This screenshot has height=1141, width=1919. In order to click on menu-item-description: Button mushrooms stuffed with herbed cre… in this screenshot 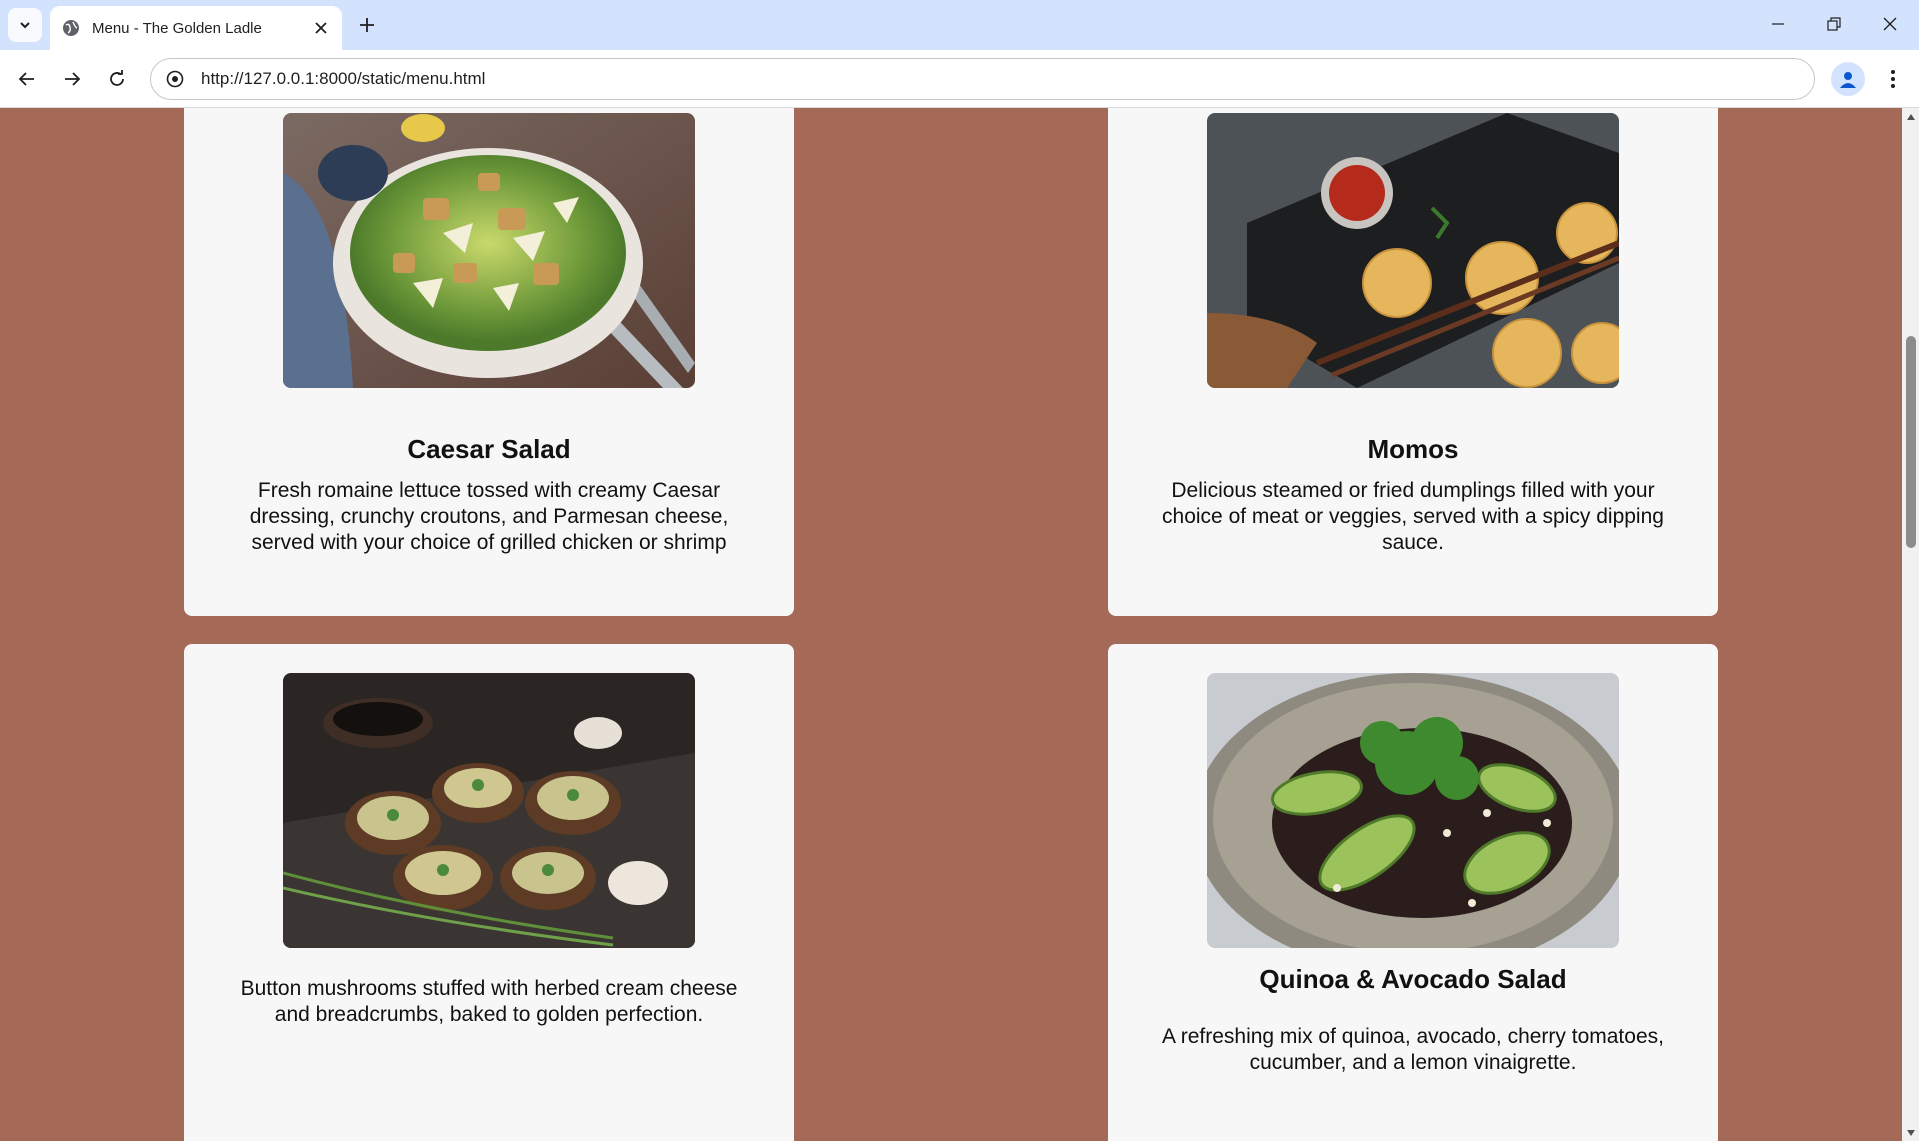, I will do `click(489, 1001)`.